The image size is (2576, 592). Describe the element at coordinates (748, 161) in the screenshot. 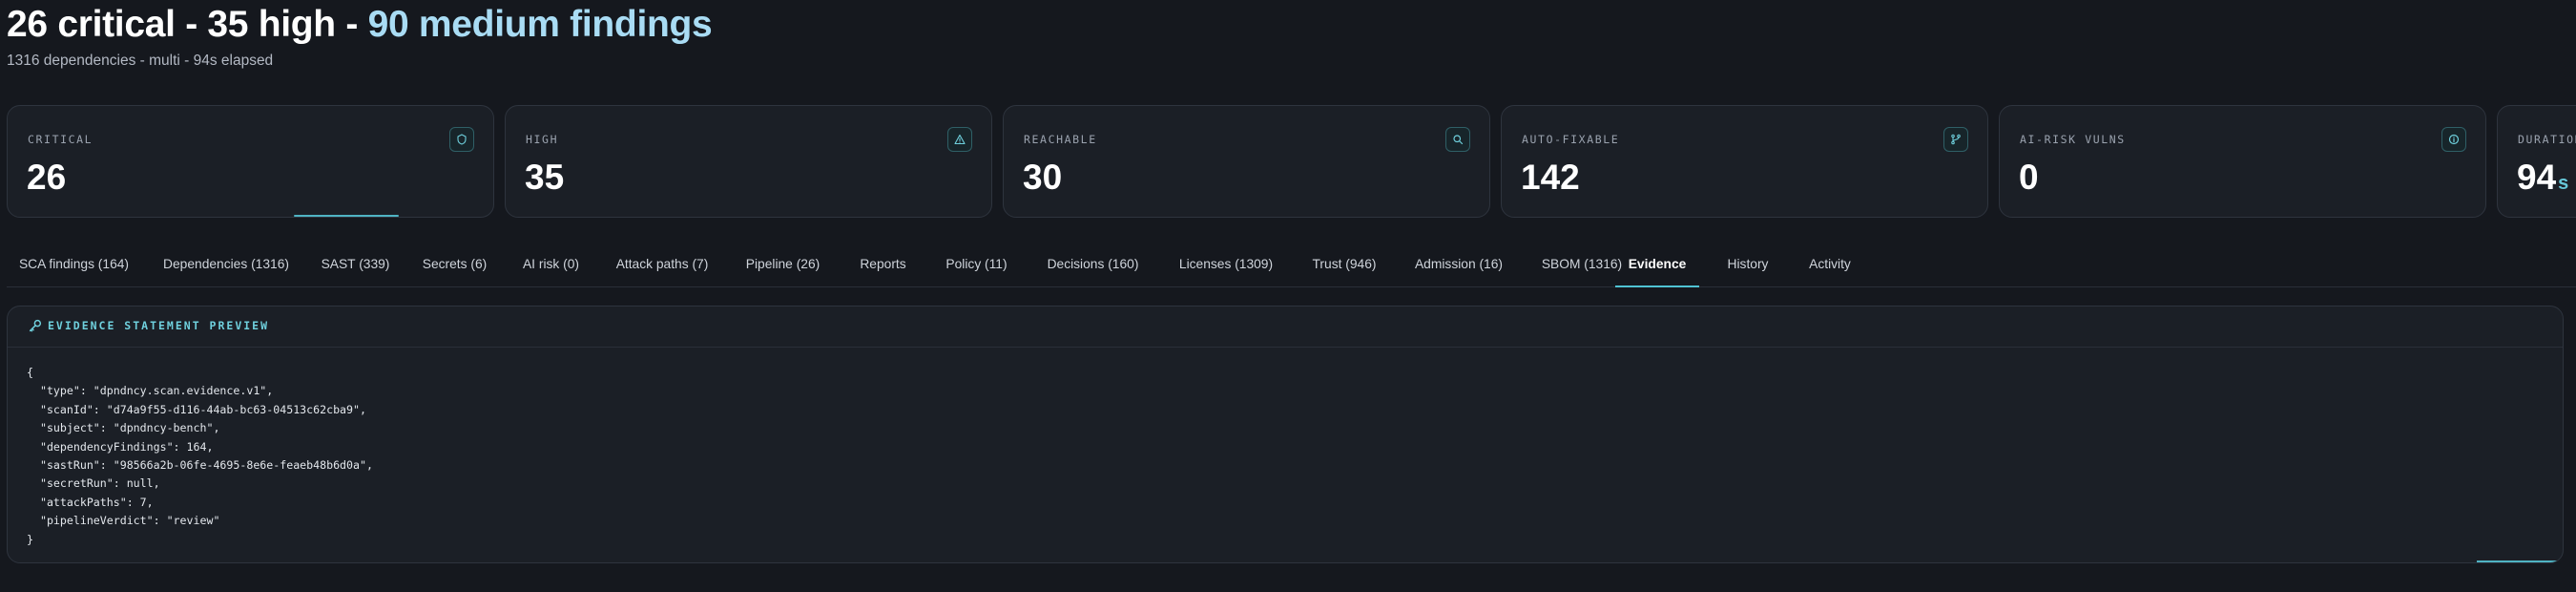

I see `metric-card-high: HIGH 35` at that location.